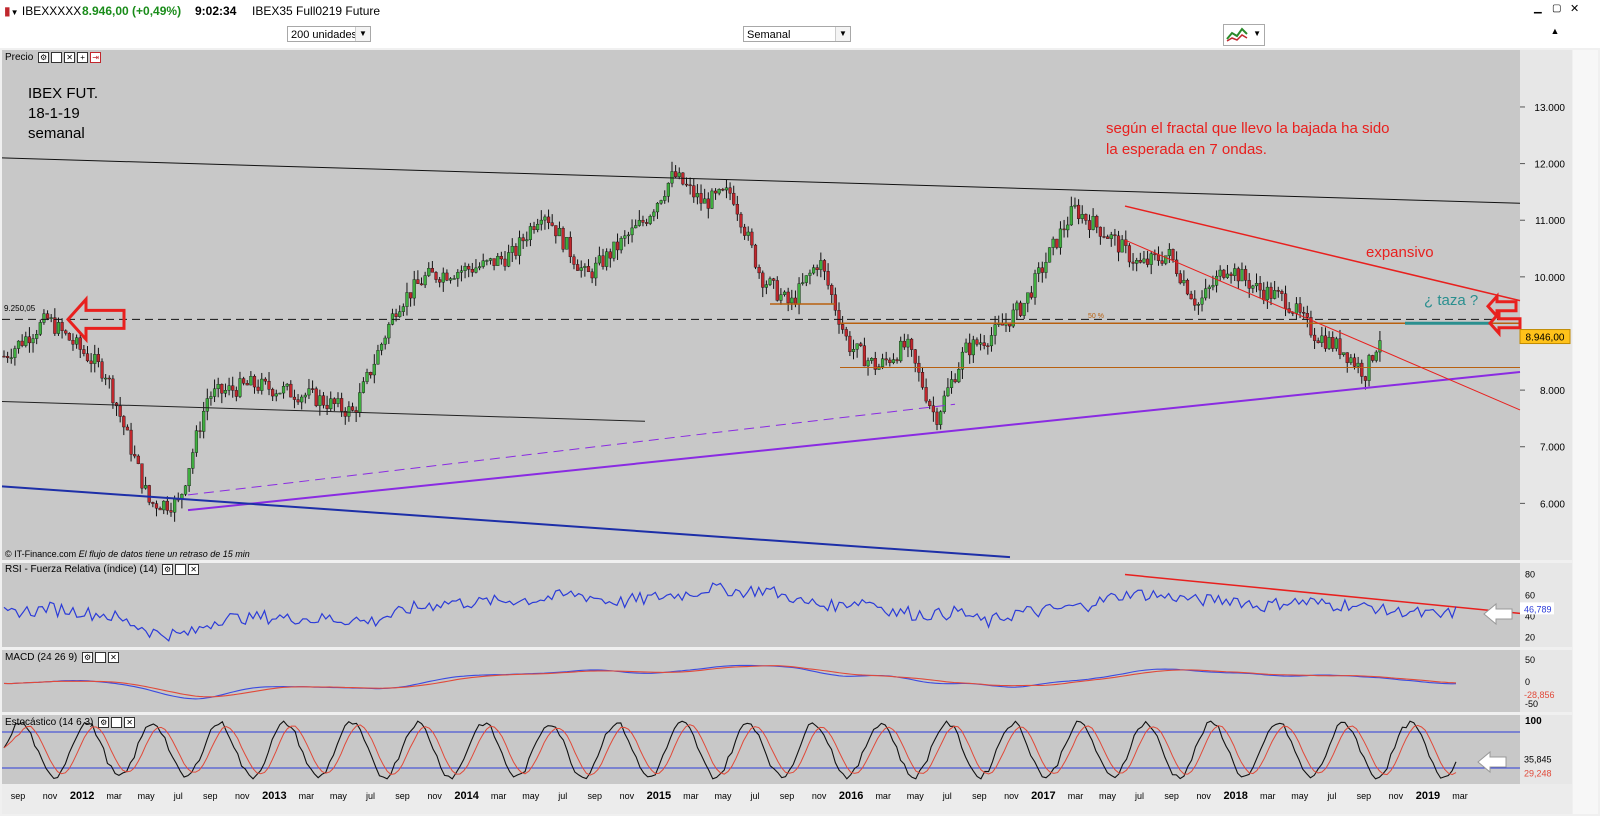 This screenshot has height=816, width=1600. Describe the element at coordinates (761, 749) in the screenshot. I see `stoch-panel` at that location.